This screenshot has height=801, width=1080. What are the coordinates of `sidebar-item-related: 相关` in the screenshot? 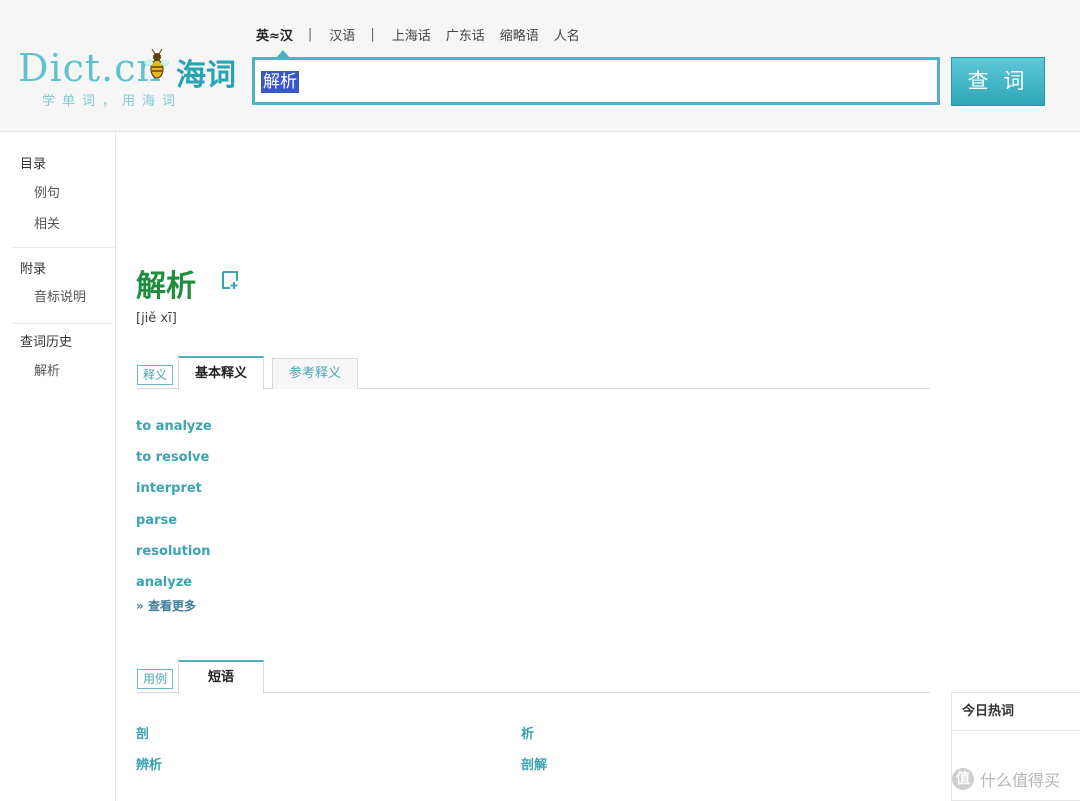 It's located at (47, 222).